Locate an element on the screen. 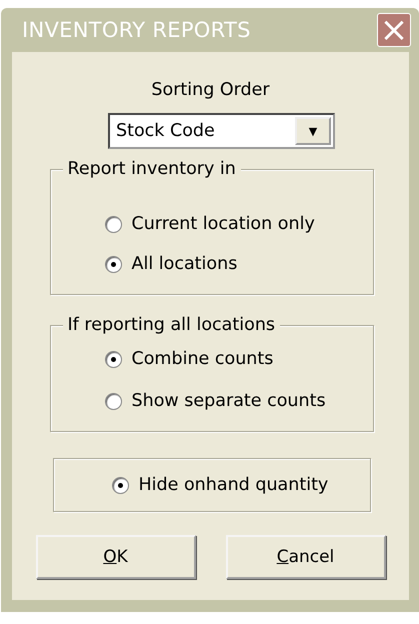  sorting-order-label: Sorting Order is located at coordinates (210, 90).